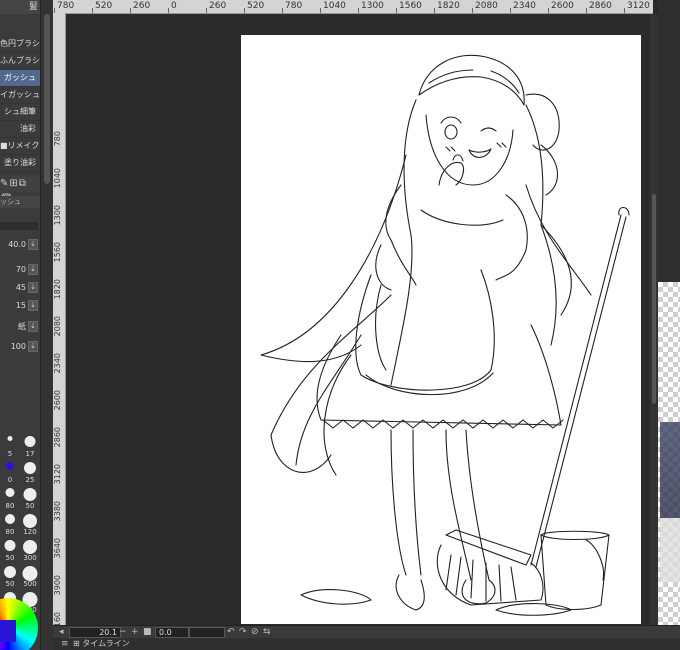 The height and width of the screenshot is (650, 680). I want to click on rotate-left-icon: ↶, so click(231, 632).